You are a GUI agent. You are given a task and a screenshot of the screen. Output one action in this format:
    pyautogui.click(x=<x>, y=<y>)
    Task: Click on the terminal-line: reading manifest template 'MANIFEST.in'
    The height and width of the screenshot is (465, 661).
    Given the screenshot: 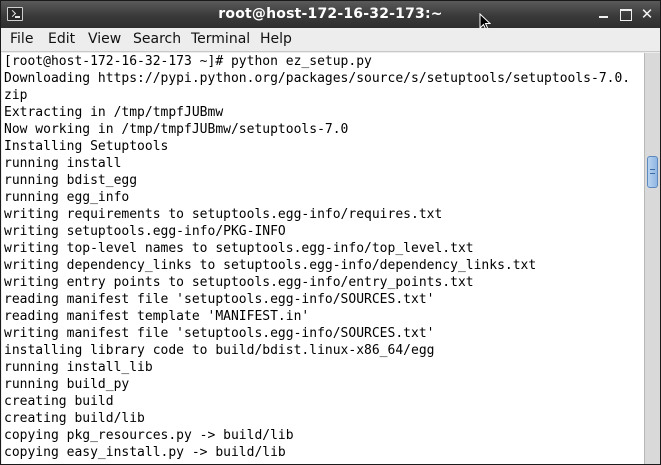 What is the action you would take?
    pyautogui.click(x=157, y=316)
    